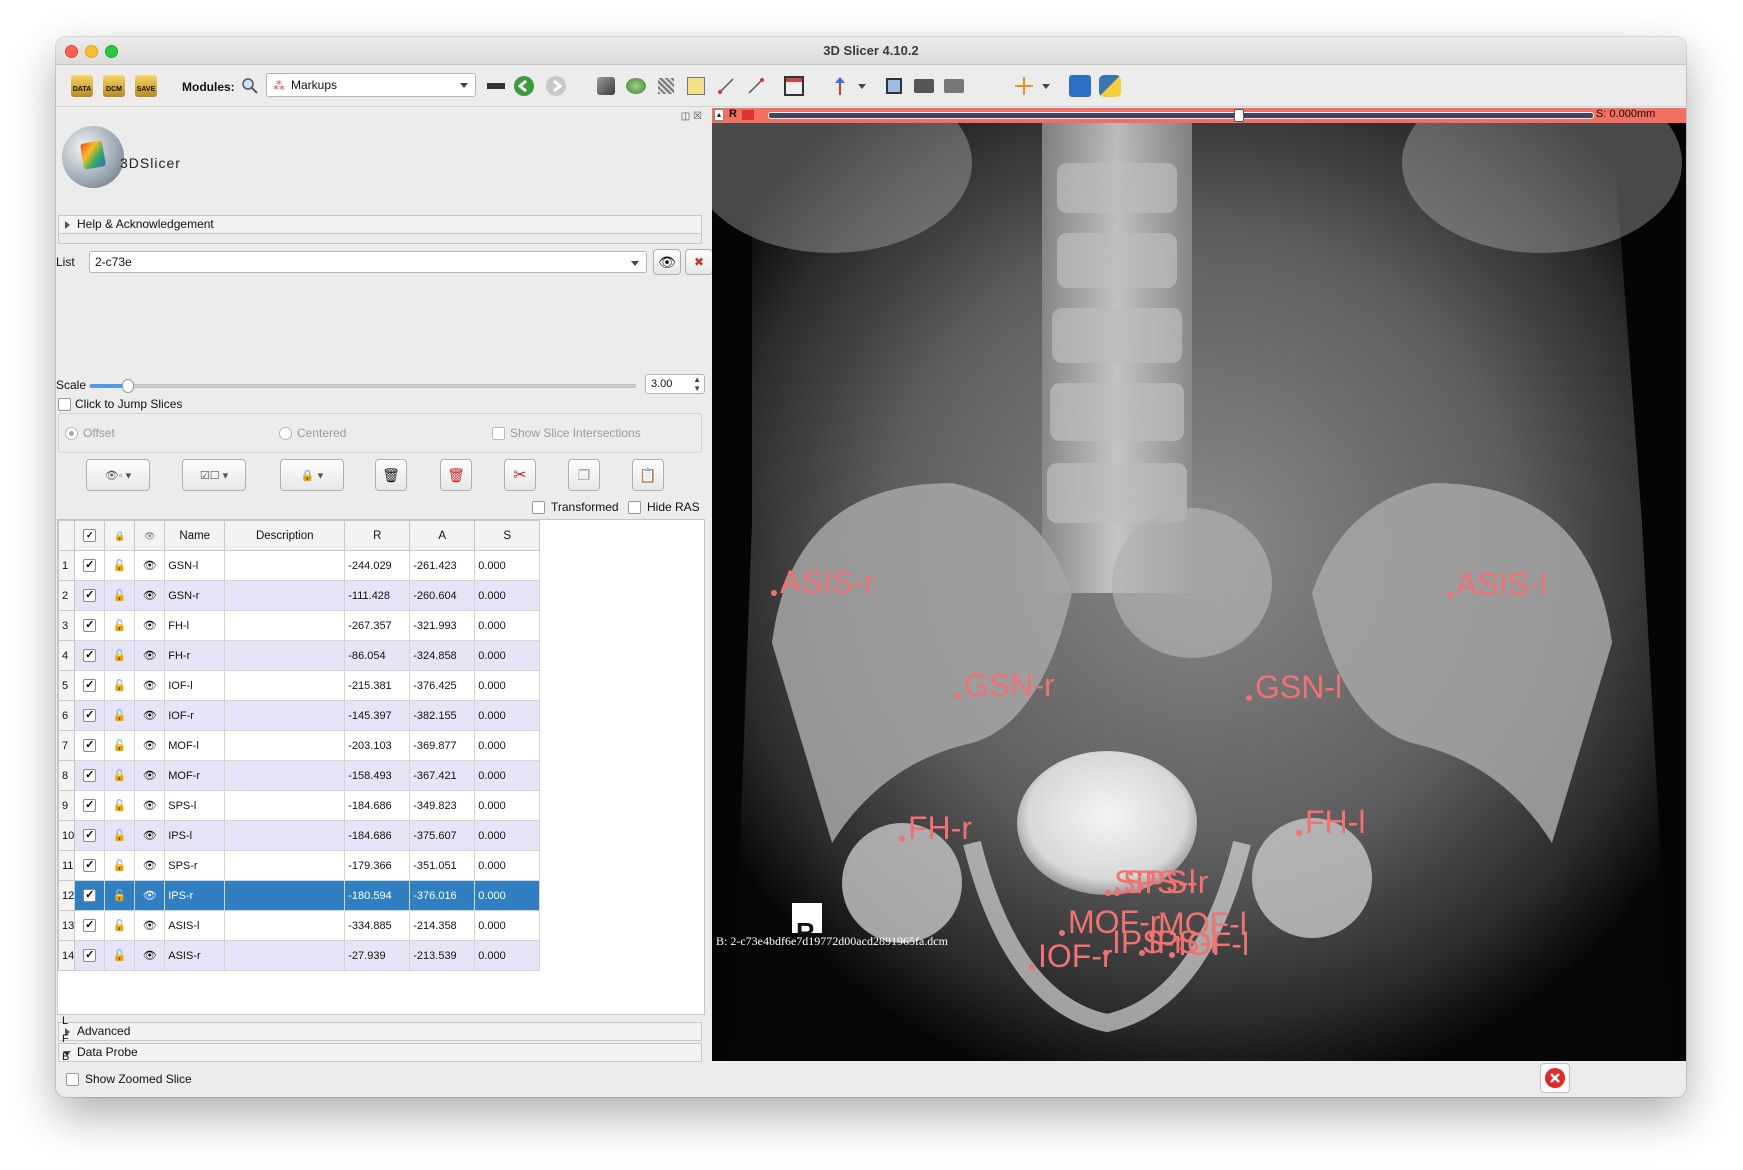 The width and height of the screenshot is (1743, 1170). What do you see at coordinates (195, 775) in the screenshot?
I see `row-name: MOF-r` at bounding box center [195, 775].